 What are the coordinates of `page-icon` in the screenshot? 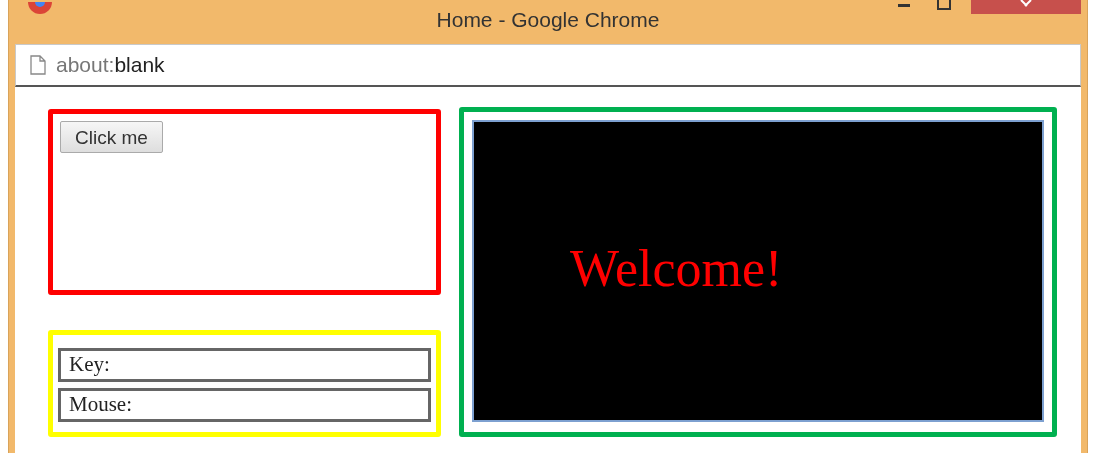 It's located at (38, 65).